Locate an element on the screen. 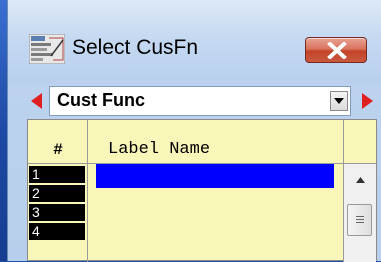 The width and height of the screenshot is (381, 262). function-toolbar: Cust Func is located at coordinates (202, 101).